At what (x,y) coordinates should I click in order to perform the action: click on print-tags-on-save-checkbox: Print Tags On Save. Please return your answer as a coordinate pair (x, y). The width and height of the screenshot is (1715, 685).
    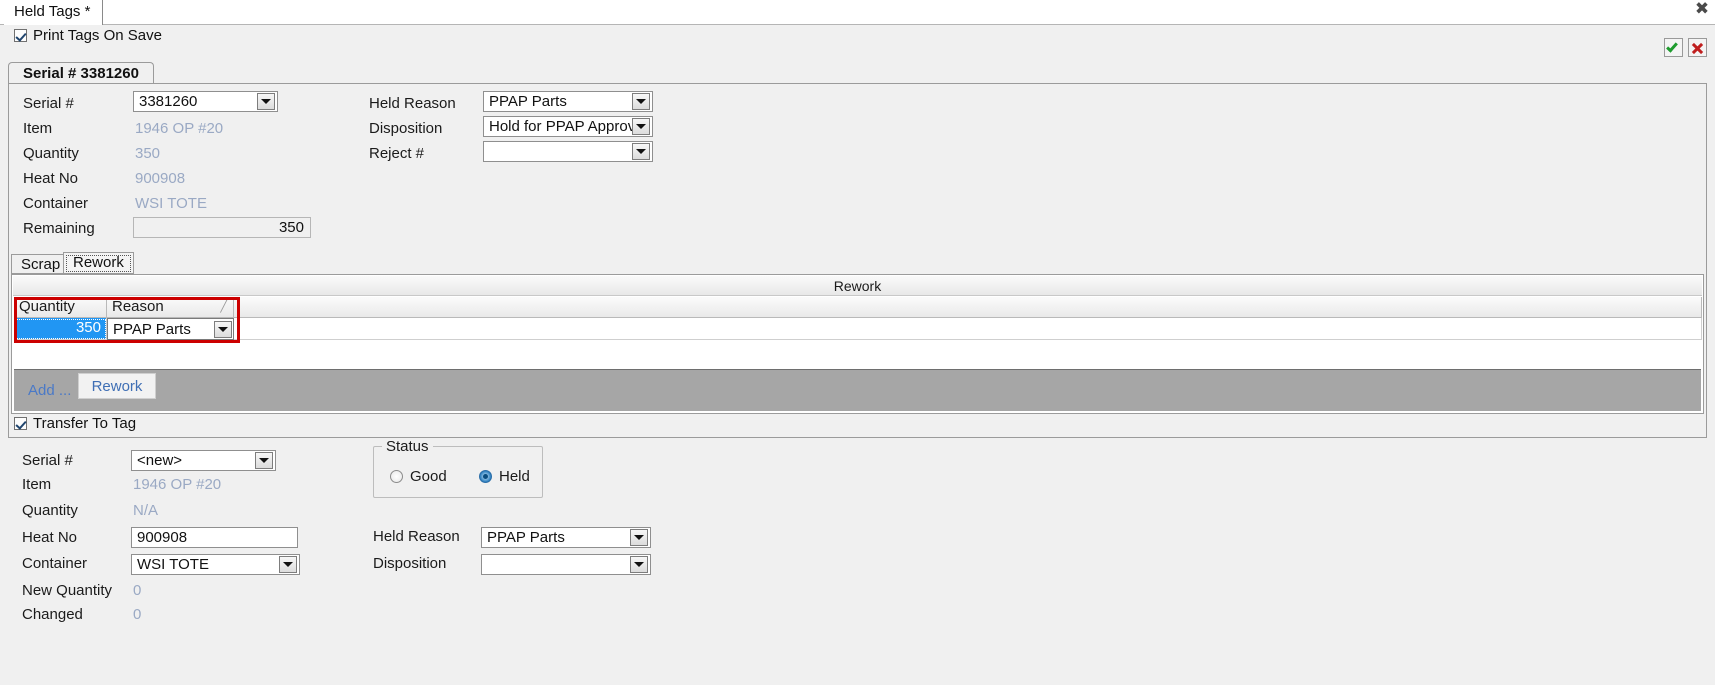
    Looking at the image, I should click on (88, 35).